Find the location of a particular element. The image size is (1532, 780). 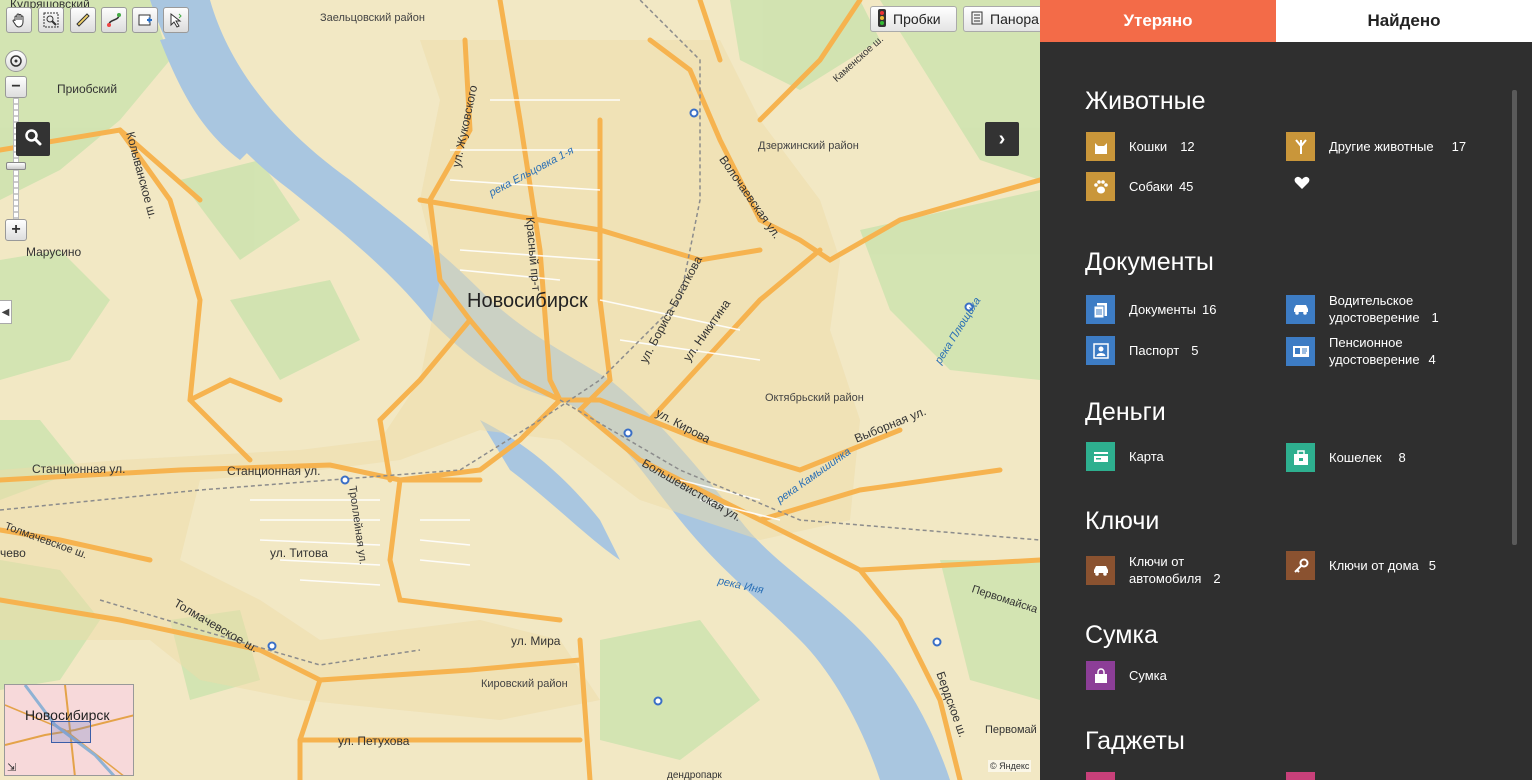

section-documents-title: Документы is located at coordinates (1149, 262).